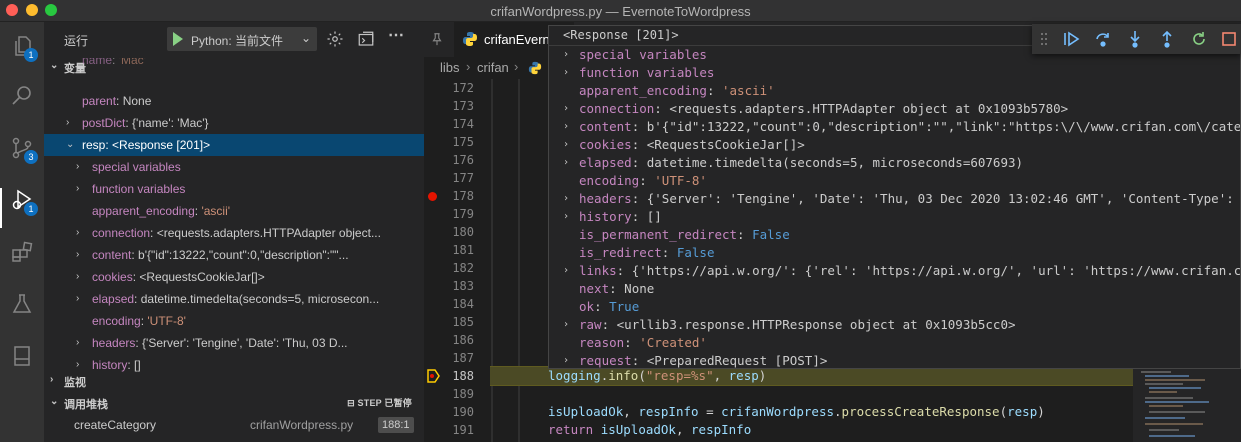 This screenshot has height=442, width=1241. What do you see at coordinates (234, 425) in the screenshot?
I see `callstack-frame: createCategory crifanWordpress.py 188:1` at bounding box center [234, 425].